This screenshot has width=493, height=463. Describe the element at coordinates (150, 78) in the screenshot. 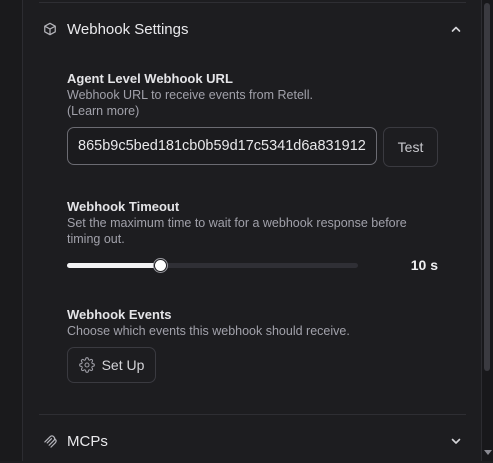

I see `agent-webhook-url-label: Agent Level Webhook URL` at that location.